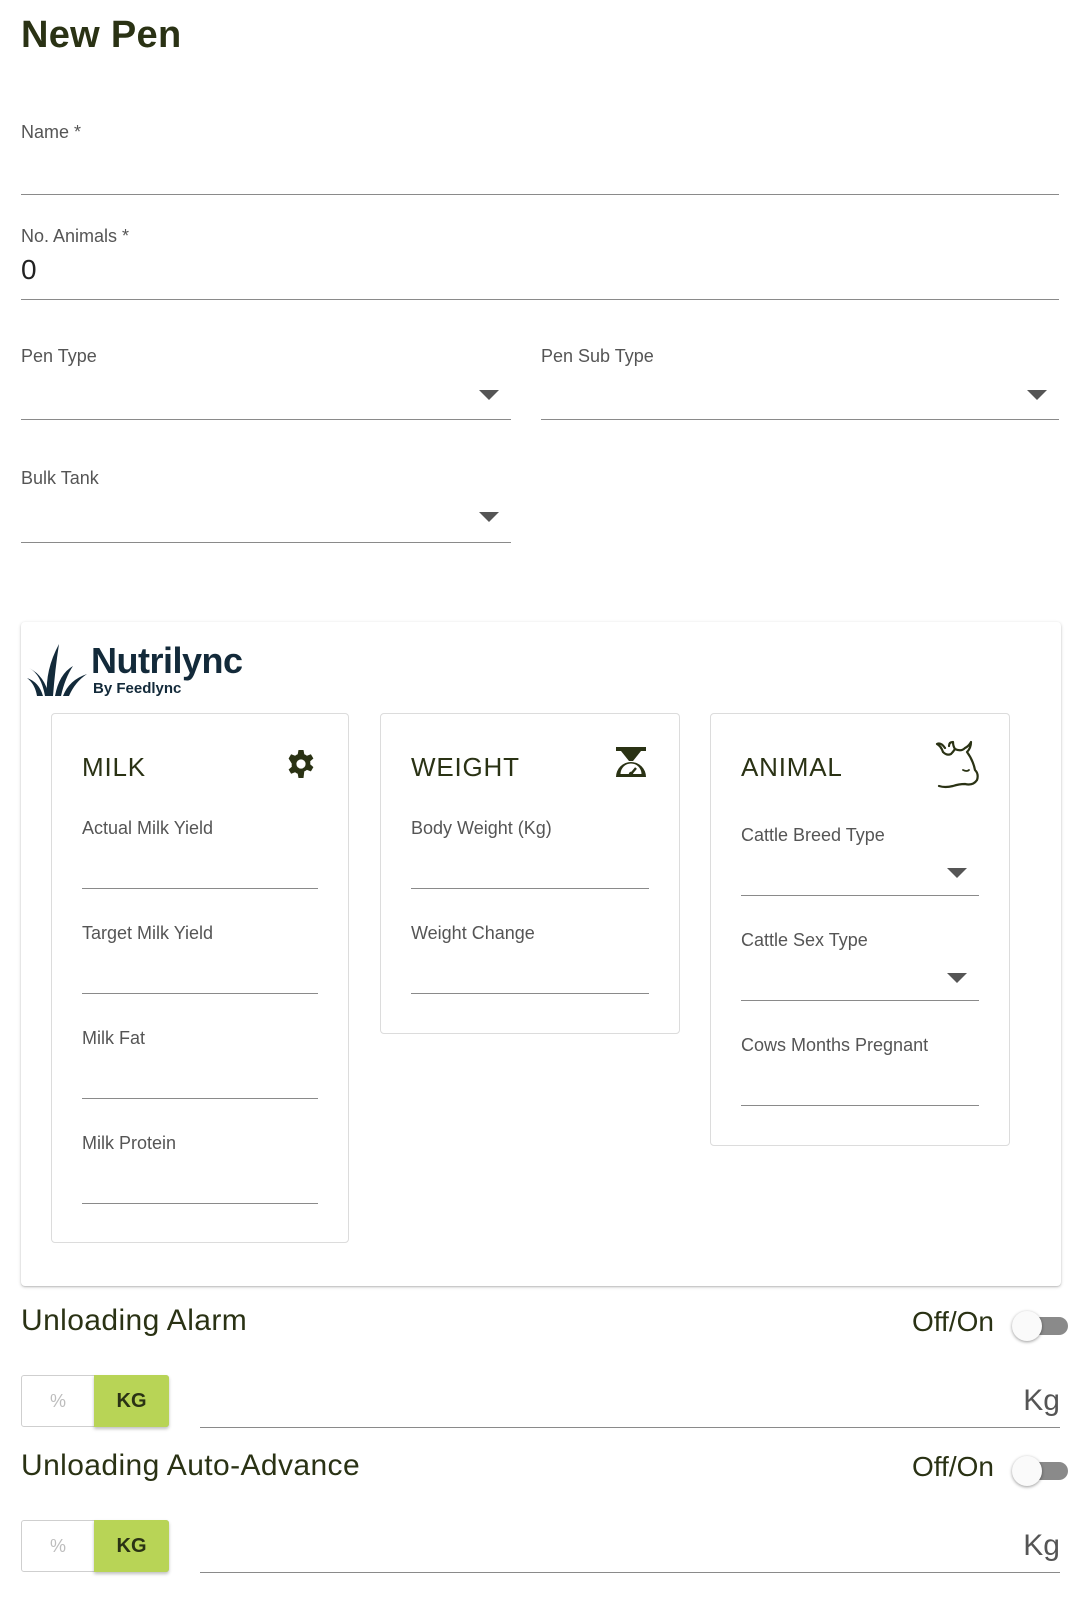 The image size is (1080, 1598). Describe the element at coordinates (200, 960) in the screenshot. I see `target-milk-yield-field: Target Milk Yield` at that location.